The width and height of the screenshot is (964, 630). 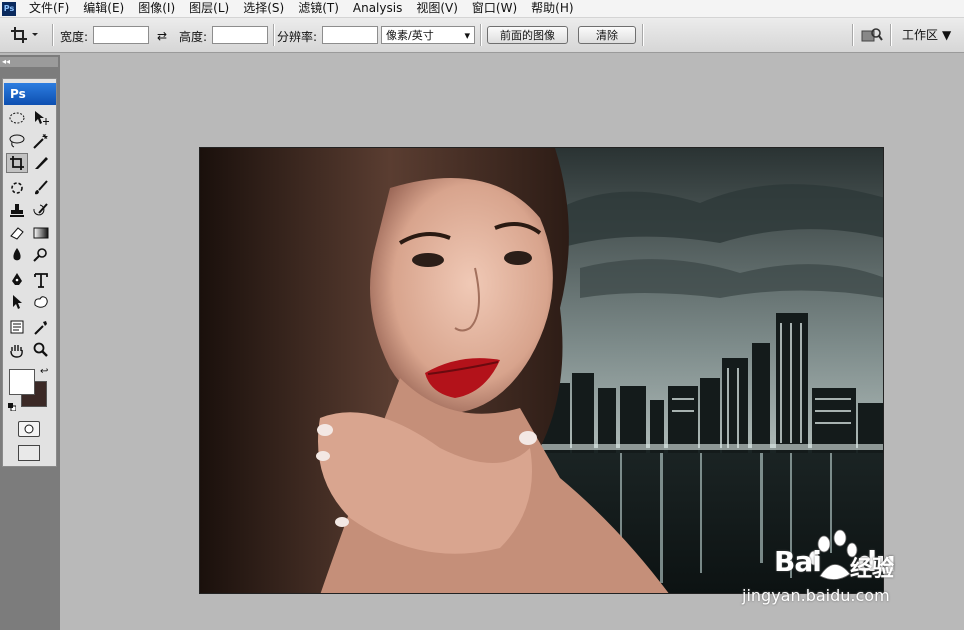 I want to click on menu-view: 视图(V), so click(x=437, y=8).